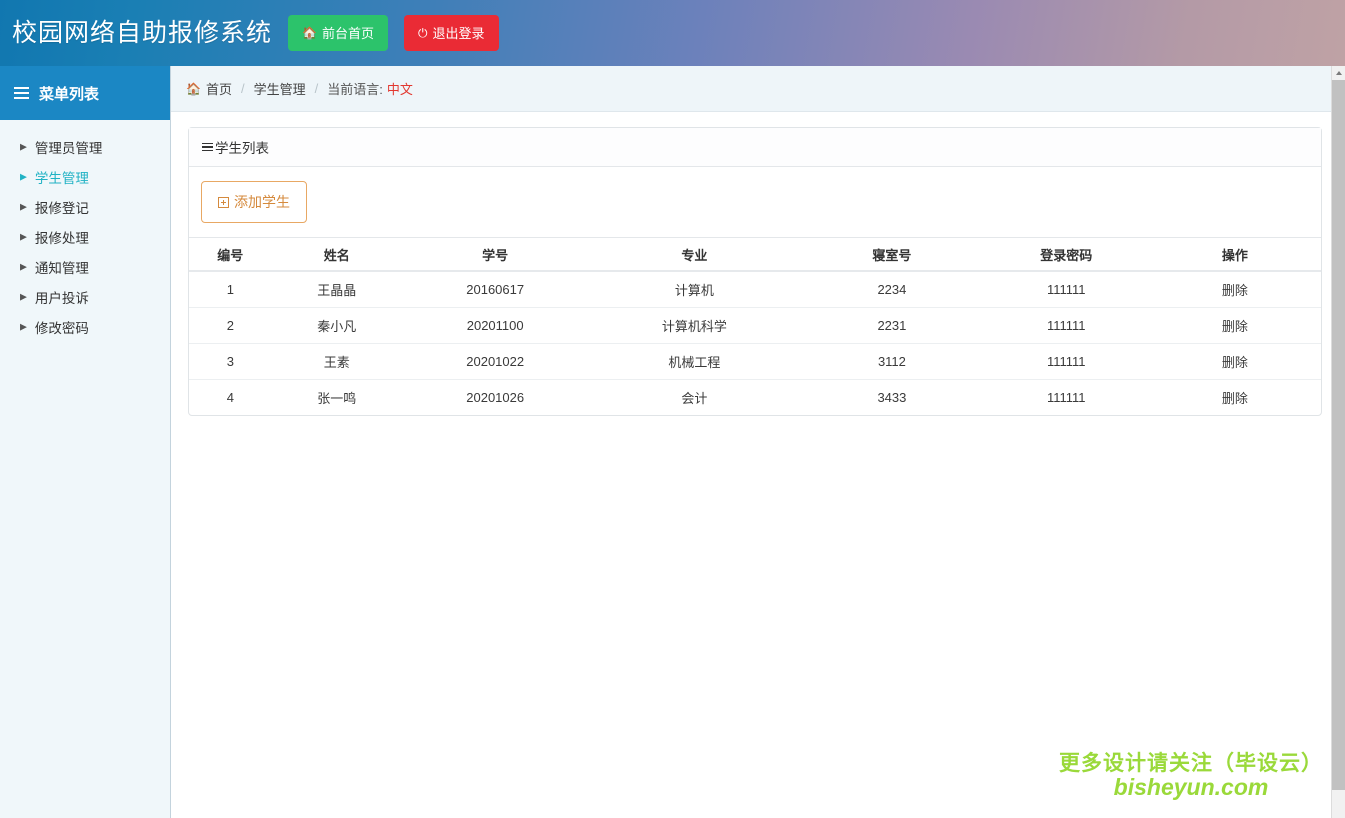 Image resolution: width=1345 pixels, height=818 pixels. I want to click on column-header-name: 姓名, so click(336, 255).